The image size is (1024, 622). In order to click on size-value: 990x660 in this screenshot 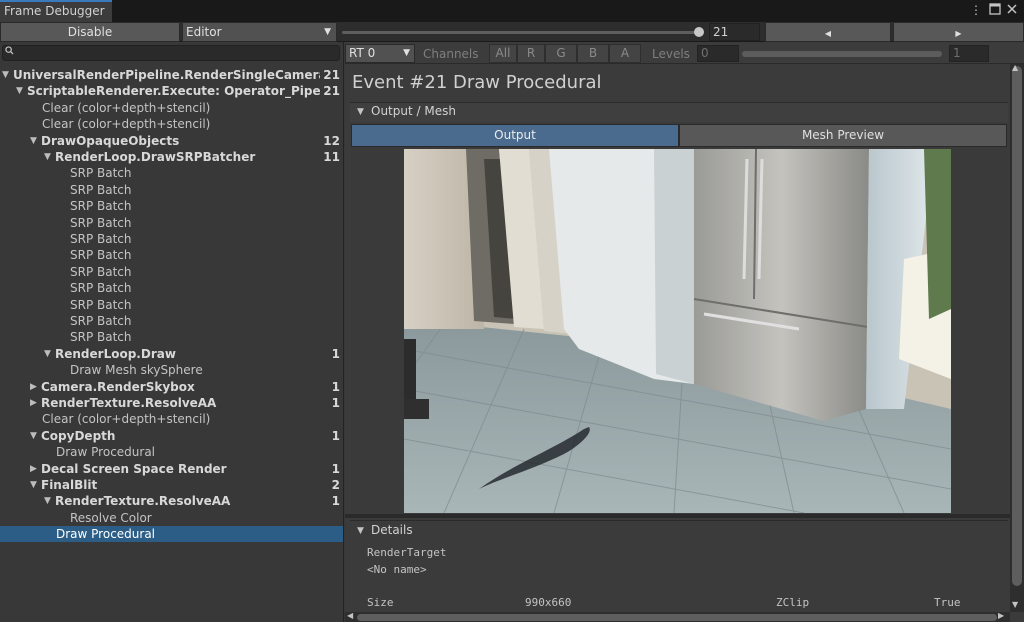, I will do `click(548, 602)`.